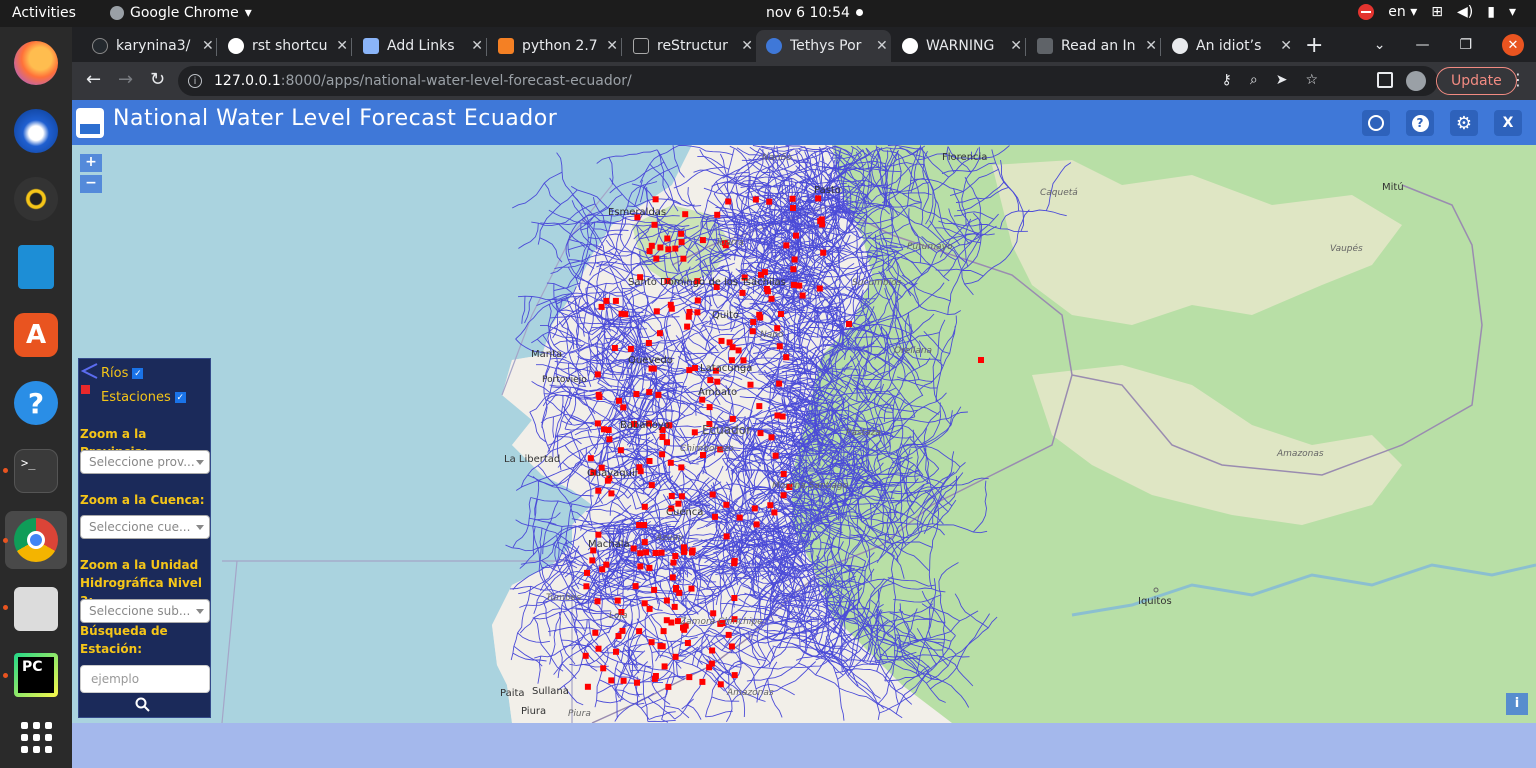  I want to click on terminal-launcher: >_, so click(36, 471).